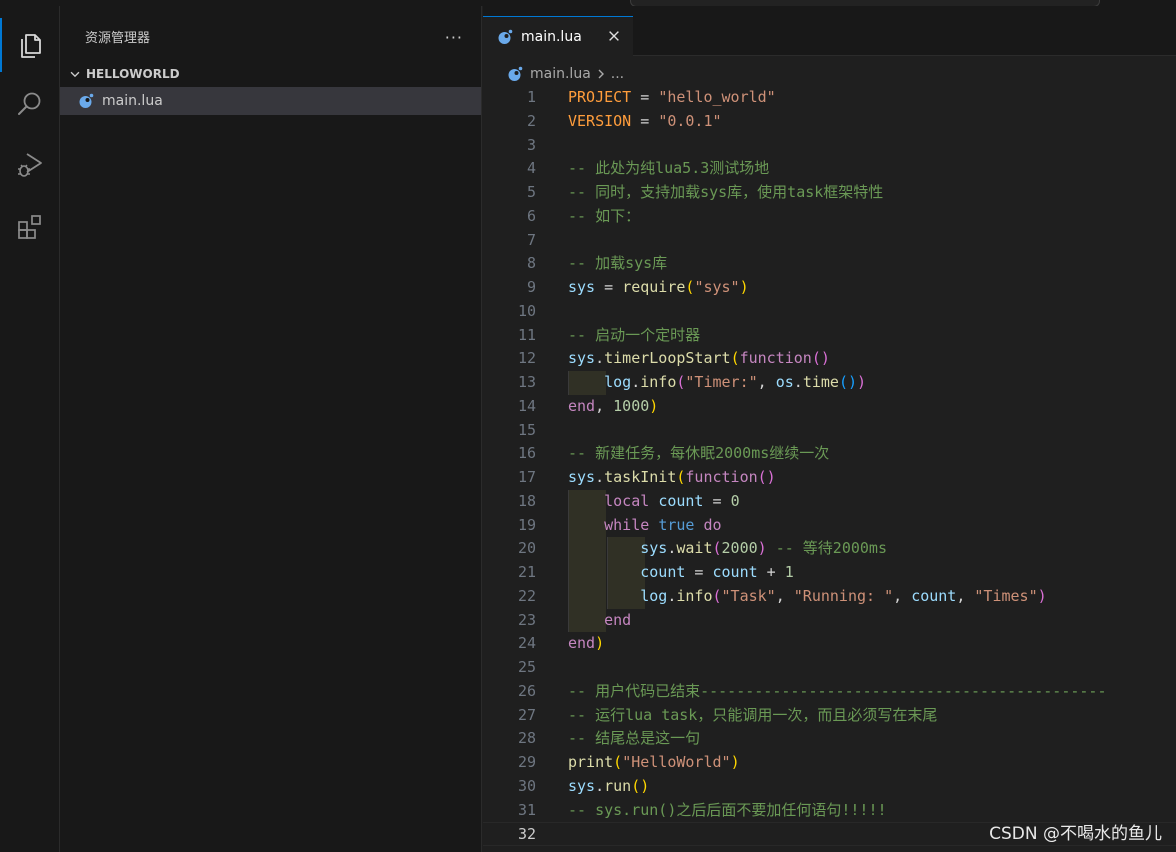 Image resolution: width=1176 pixels, height=852 pixels. I want to click on code-line: 23 end, so click(829, 620).